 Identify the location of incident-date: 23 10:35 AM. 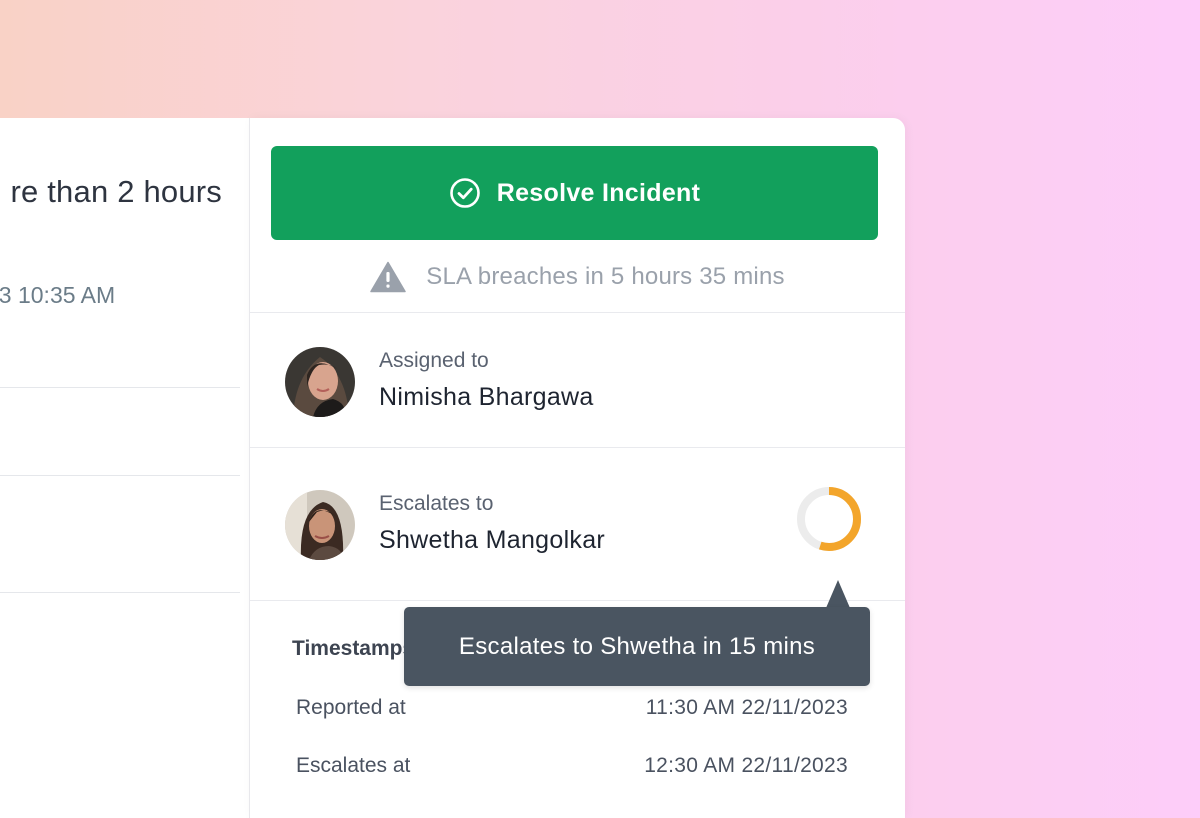
(58, 295).